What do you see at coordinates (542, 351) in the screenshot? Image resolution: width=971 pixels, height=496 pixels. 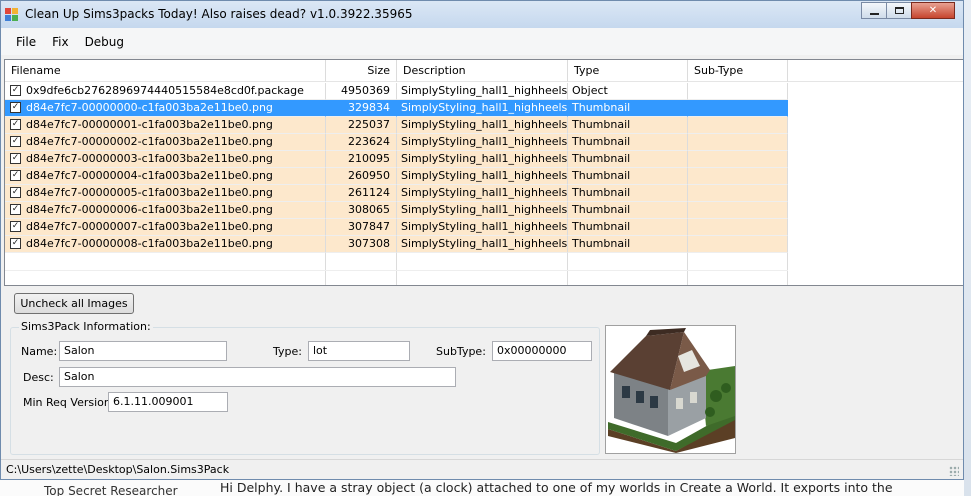 I see `subtype-field: 0x00000000` at bounding box center [542, 351].